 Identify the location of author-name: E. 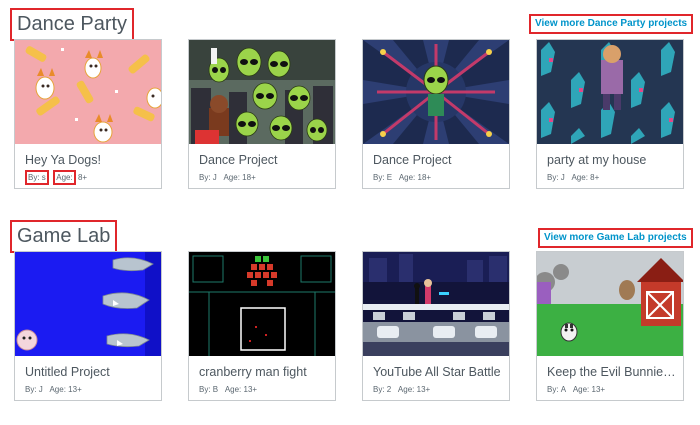
(389, 177).